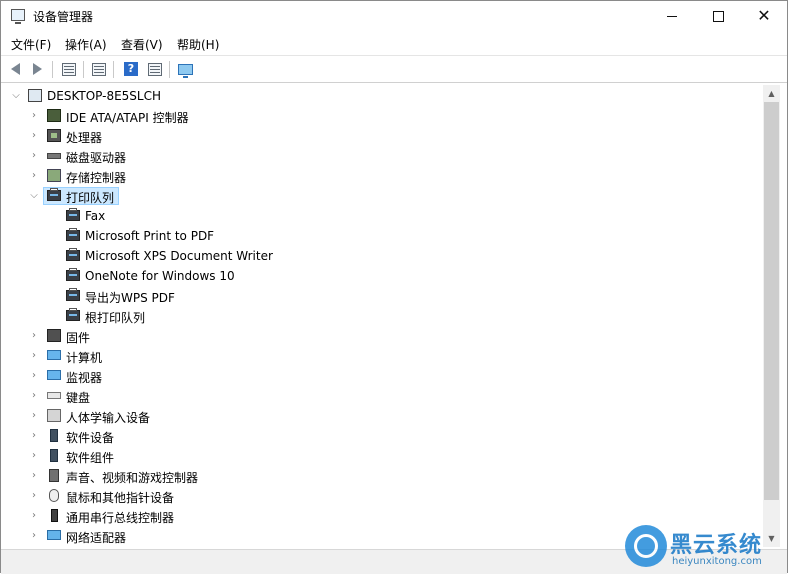 This screenshot has width=788, height=574. What do you see at coordinates (54, 455) in the screenshot?
I see `software-component-icon` at bounding box center [54, 455].